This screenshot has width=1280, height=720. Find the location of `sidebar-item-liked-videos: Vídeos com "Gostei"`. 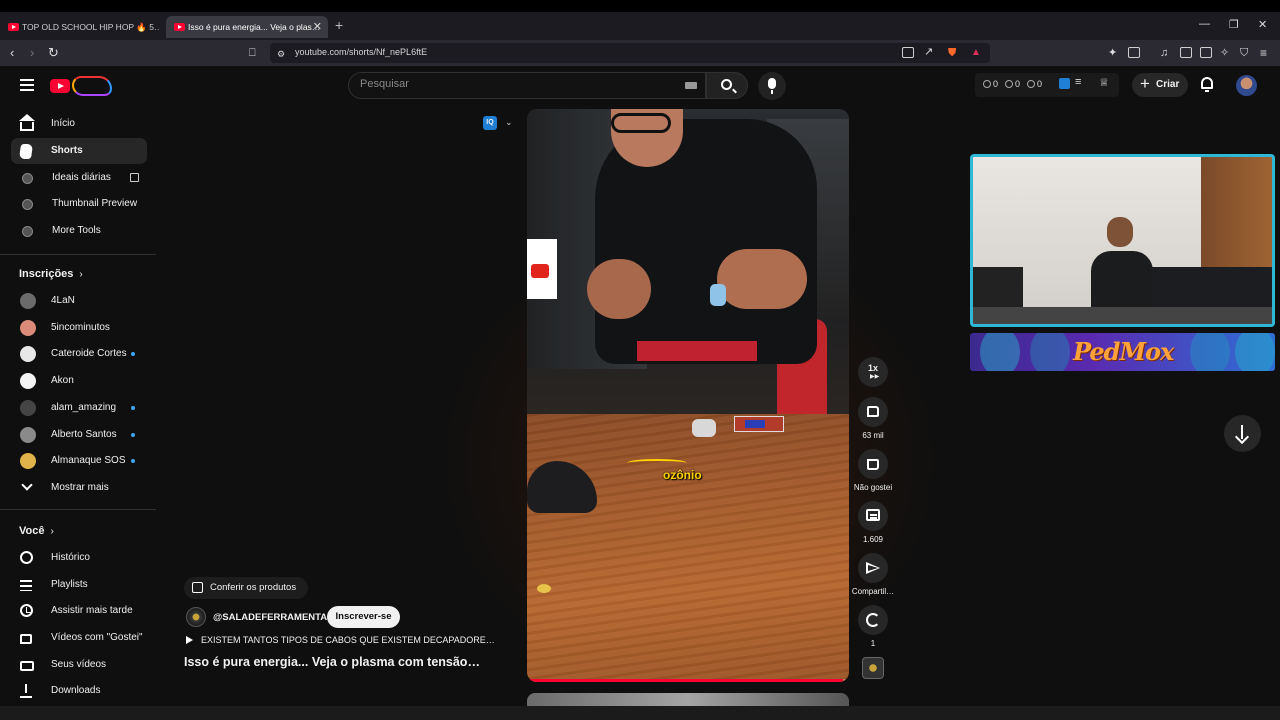

sidebar-item-liked-videos: Vídeos com "Gostei" is located at coordinates (79, 638).